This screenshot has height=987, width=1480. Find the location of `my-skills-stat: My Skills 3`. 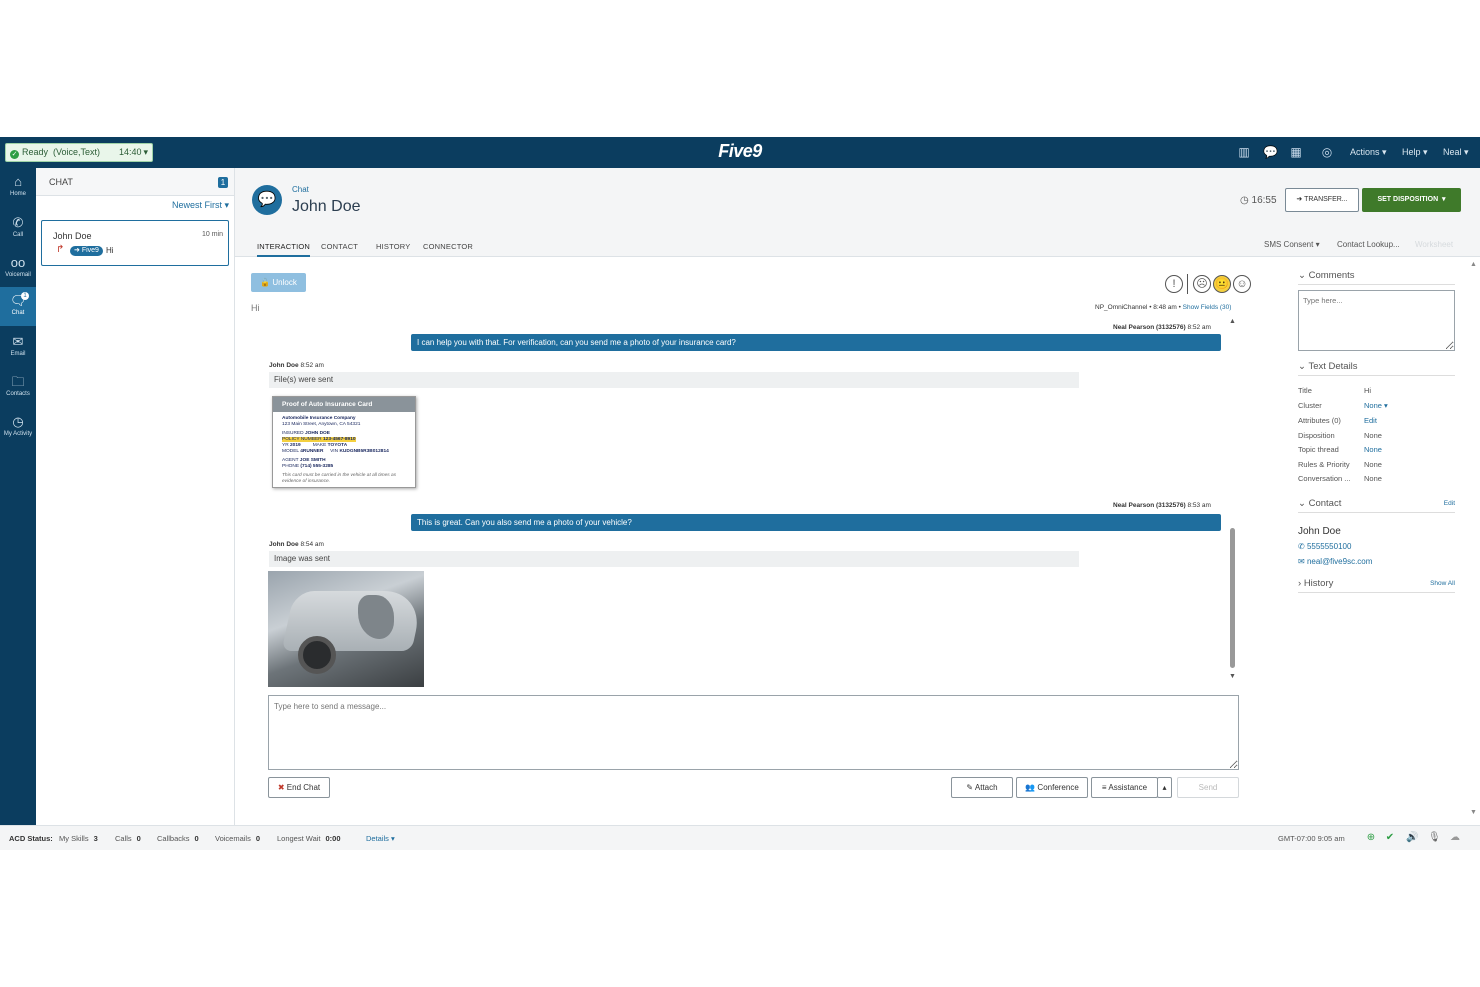

my-skills-stat: My Skills 3 is located at coordinates (78, 838).